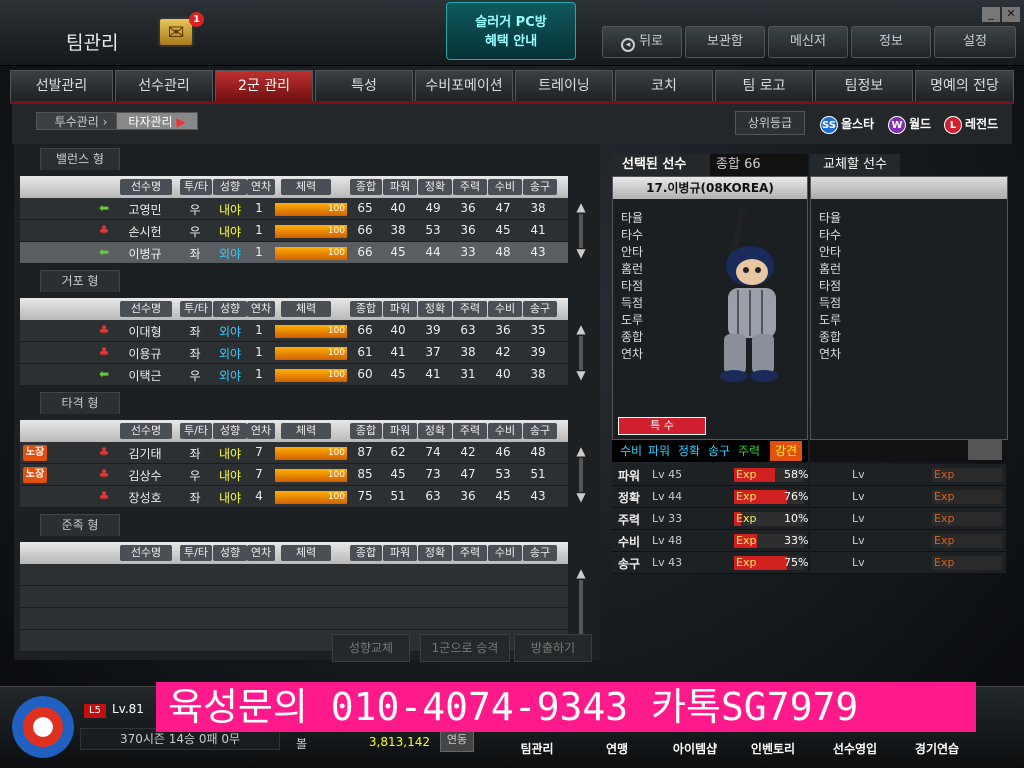 The height and width of the screenshot is (768, 1024). What do you see at coordinates (553, 648) in the screenshot?
I see `release-button: 방출하기` at bounding box center [553, 648].